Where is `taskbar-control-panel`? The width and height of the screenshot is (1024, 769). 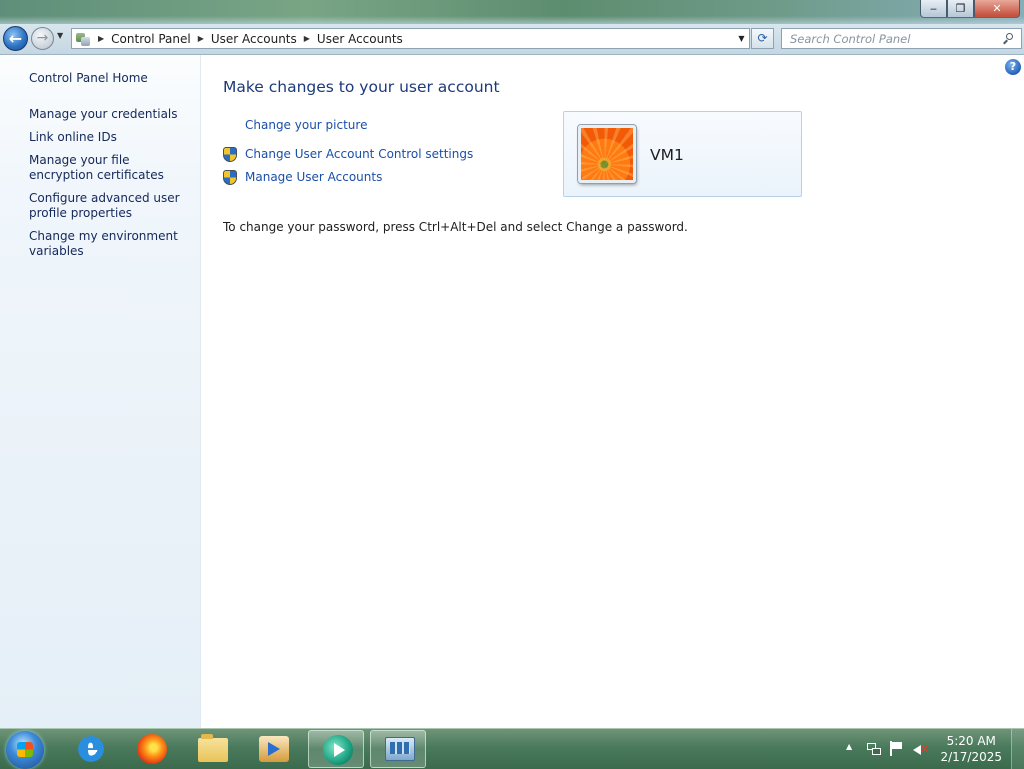
taskbar-control-panel is located at coordinates (398, 749).